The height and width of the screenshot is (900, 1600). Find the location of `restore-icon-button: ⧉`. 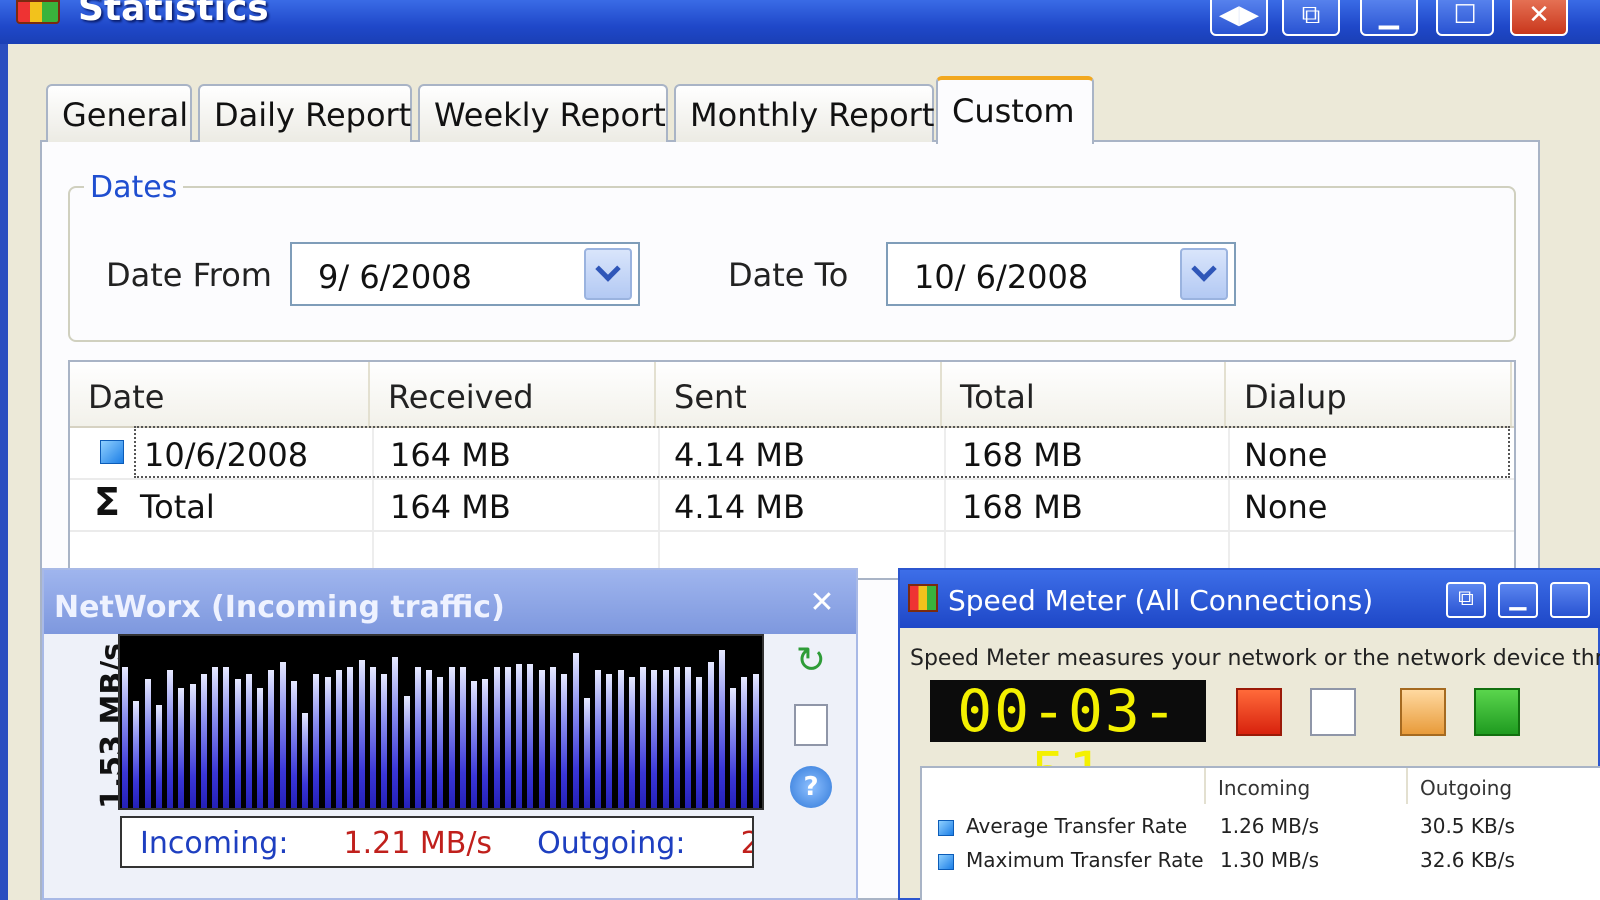

restore-icon-button: ⧉ is located at coordinates (1311, 18).